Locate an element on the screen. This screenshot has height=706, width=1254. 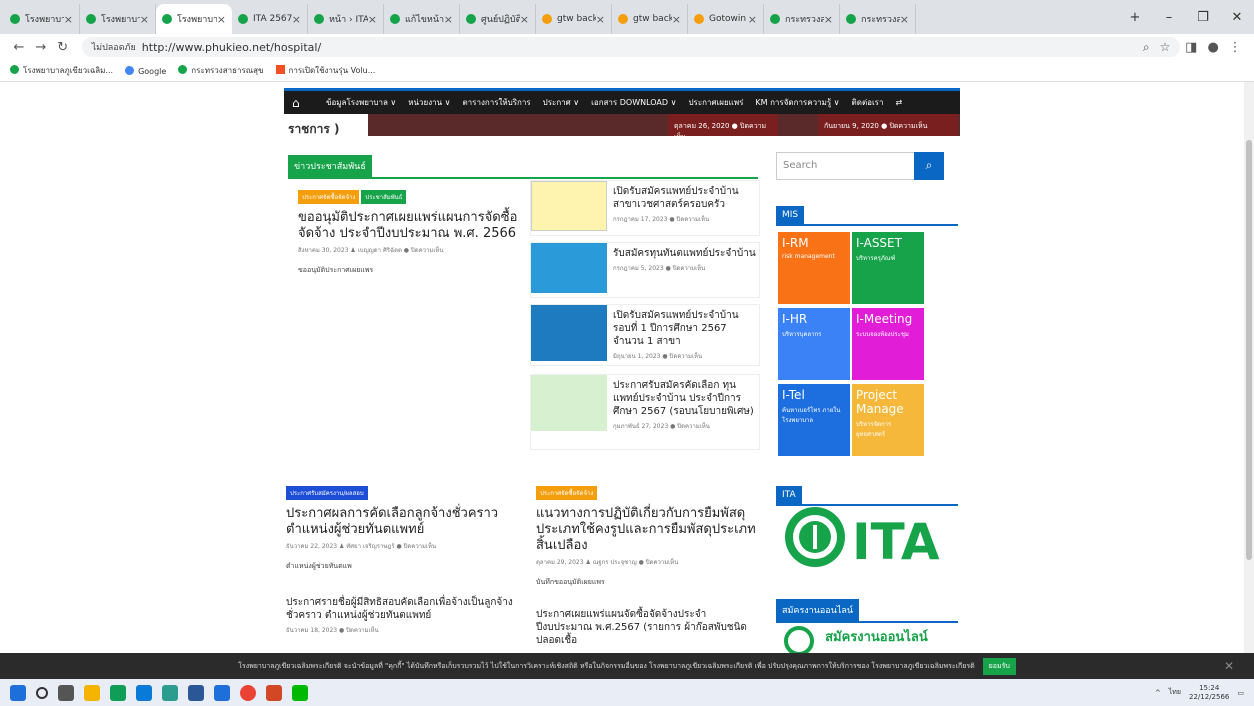
browser-tab: Gotowin × is located at coordinates (726, 19).